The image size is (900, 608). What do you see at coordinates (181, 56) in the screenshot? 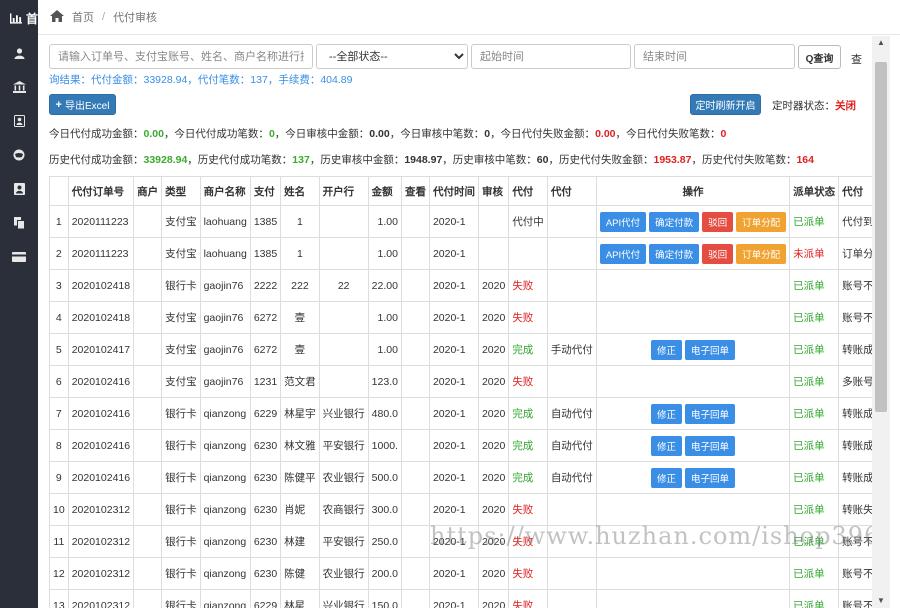
I see `search-input` at bounding box center [181, 56].